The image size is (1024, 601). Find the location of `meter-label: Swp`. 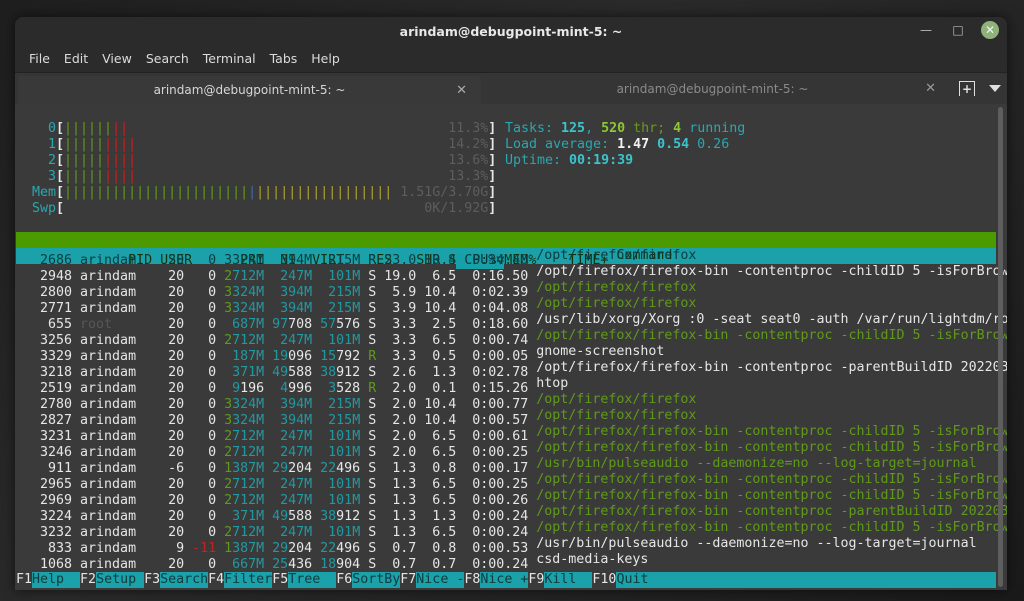

meter-label: Swp is located at coordinates (44, 208).